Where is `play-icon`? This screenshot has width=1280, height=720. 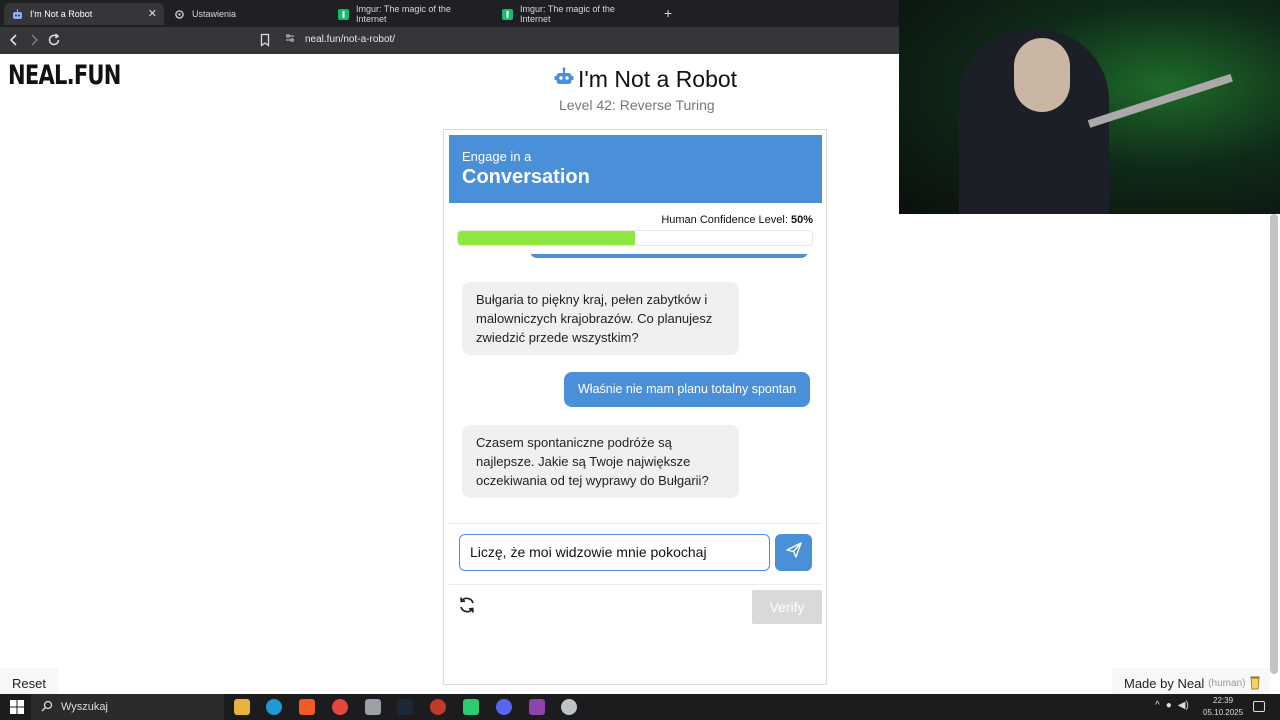 play-icon is located at coordinates (471, 707).